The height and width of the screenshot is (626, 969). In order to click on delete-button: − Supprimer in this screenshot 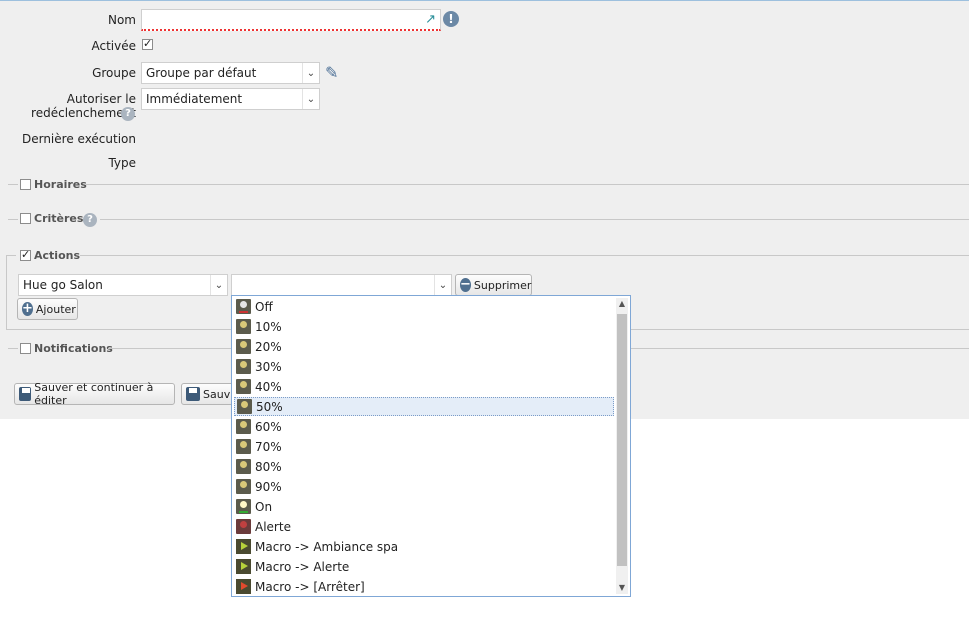, I will do `click(493, 285)`.